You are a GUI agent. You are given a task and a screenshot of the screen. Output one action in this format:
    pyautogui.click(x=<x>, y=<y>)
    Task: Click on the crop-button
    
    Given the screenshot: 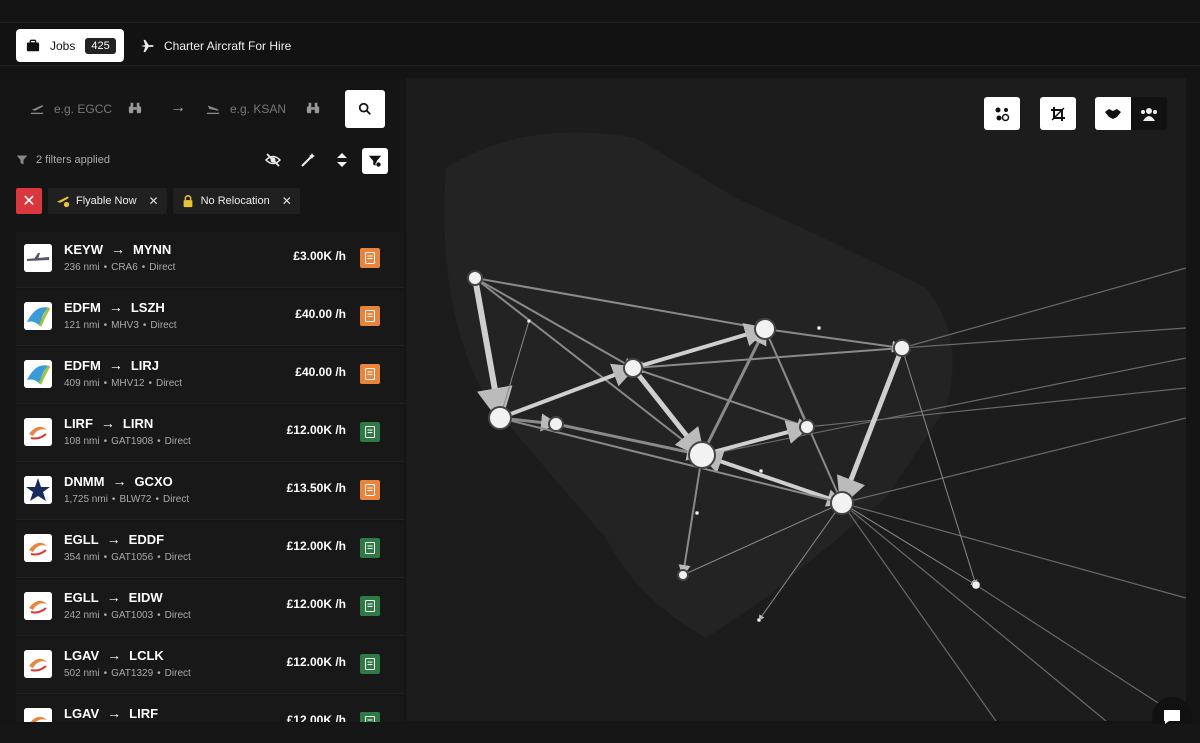 What is the action you would take?
    pyautogui.click(x=1058, y=113)
    